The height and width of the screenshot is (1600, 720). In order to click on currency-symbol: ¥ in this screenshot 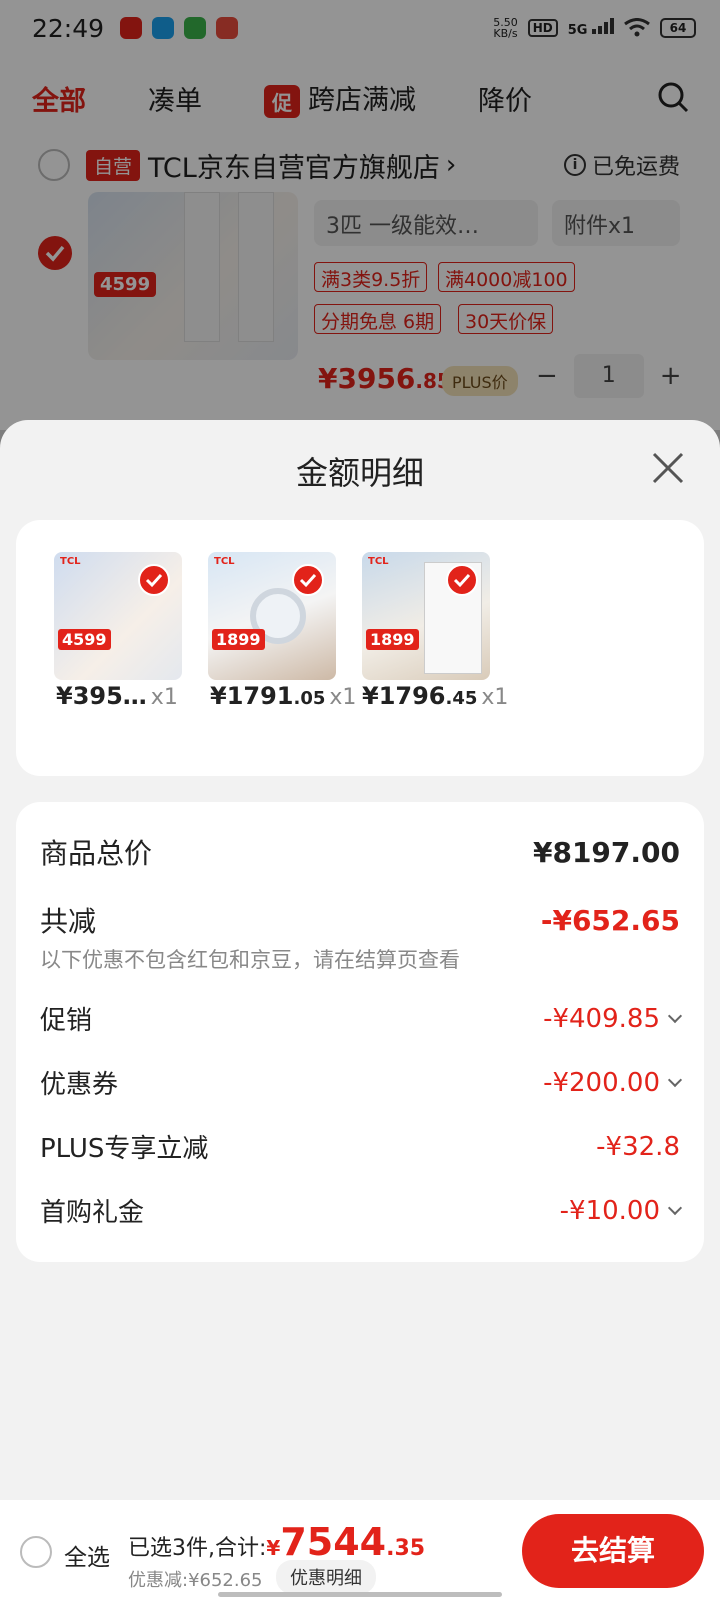, I will do `click(273, 1548)`.